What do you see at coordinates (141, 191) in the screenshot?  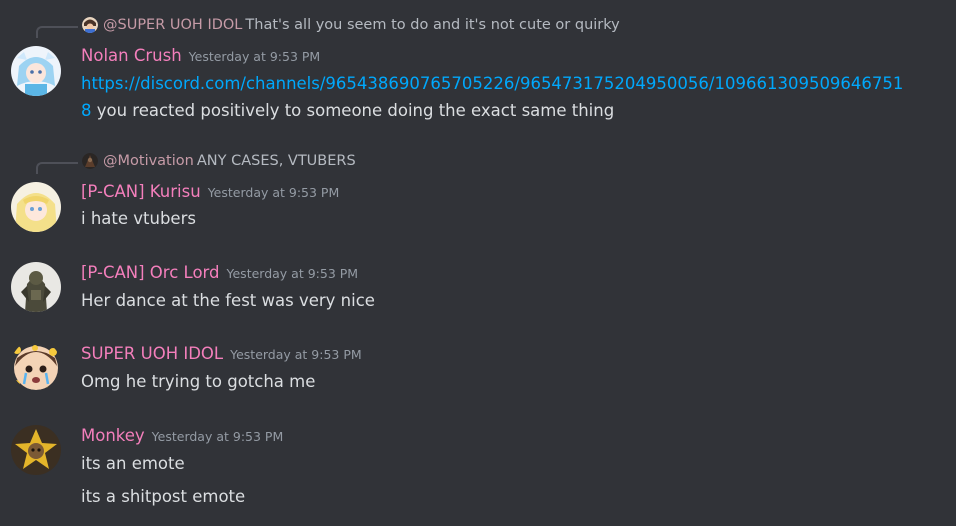 I see `username: [P-CAN] Kurisu` at bounding box center [141, 191].